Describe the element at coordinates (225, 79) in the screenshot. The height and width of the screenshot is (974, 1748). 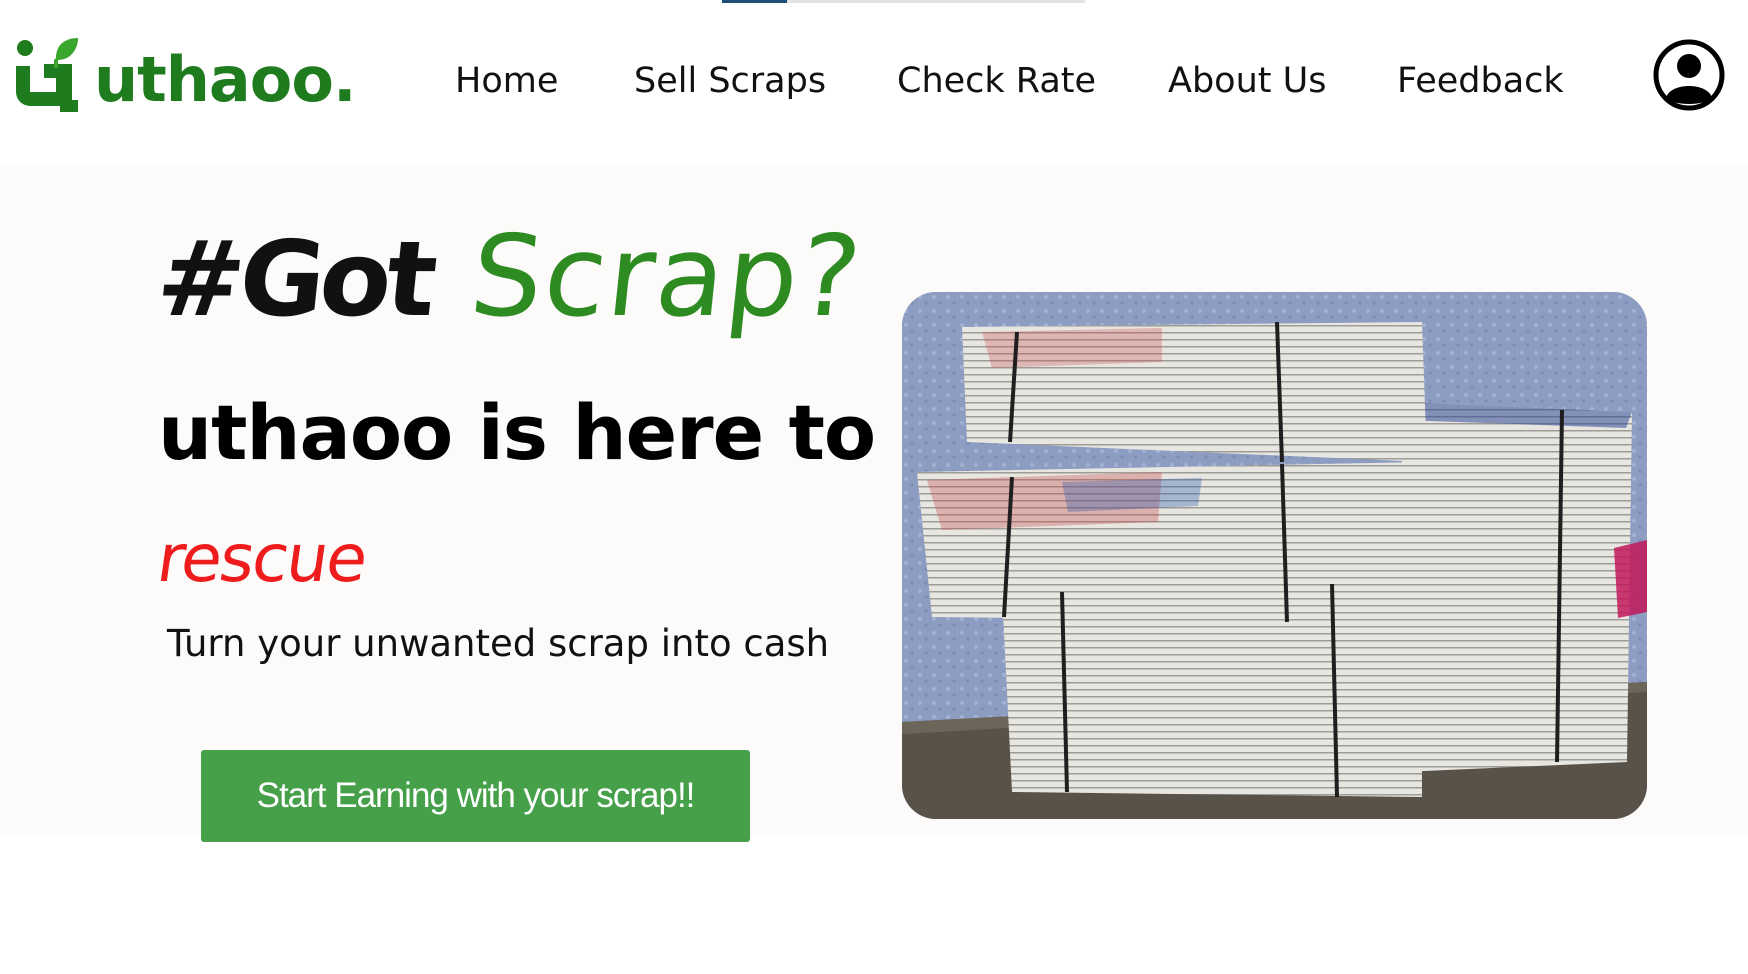
I see `brand-name: uthaoo.` at that location.